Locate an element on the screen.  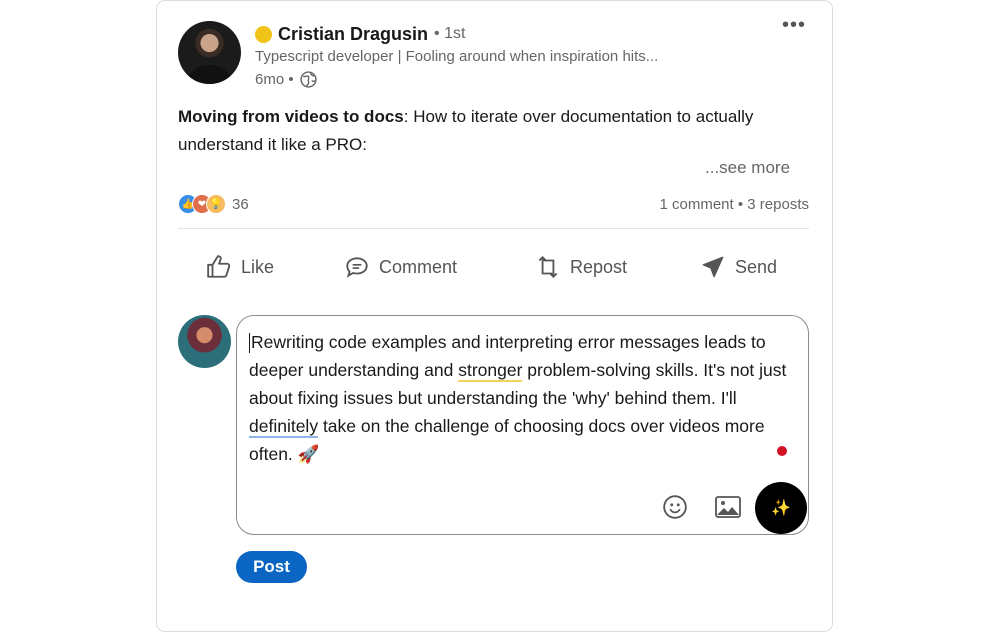
reactions-summary: 👍 ❤ 💡 36 is located at coordinates (213, 204).